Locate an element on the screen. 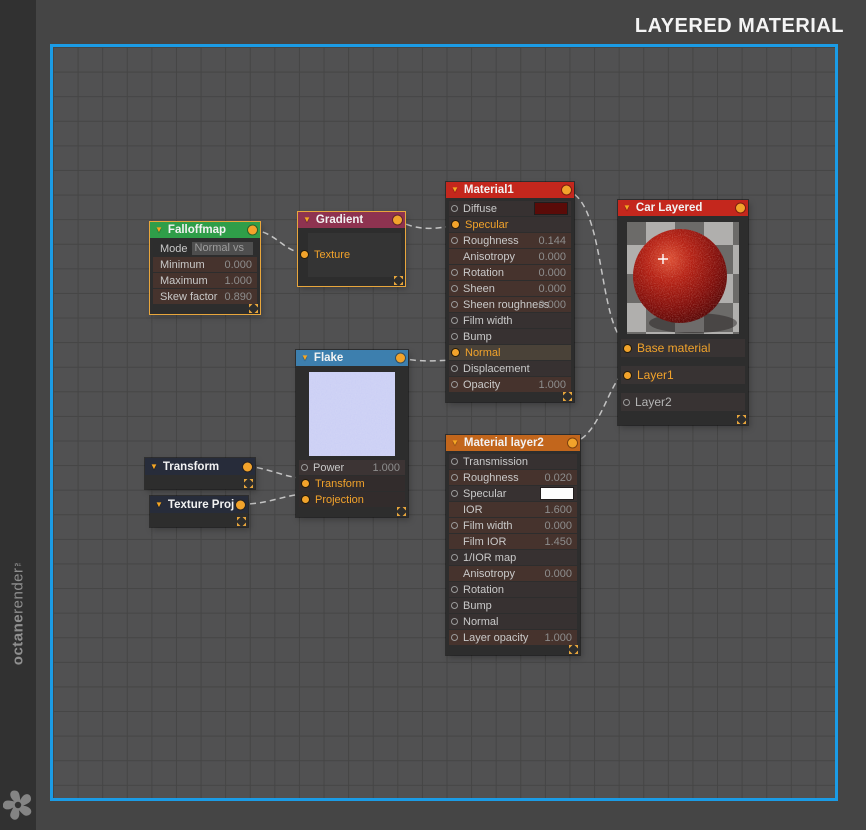  param-row-roughness: Roughness 0.144 is located at coordinates (510, 240).